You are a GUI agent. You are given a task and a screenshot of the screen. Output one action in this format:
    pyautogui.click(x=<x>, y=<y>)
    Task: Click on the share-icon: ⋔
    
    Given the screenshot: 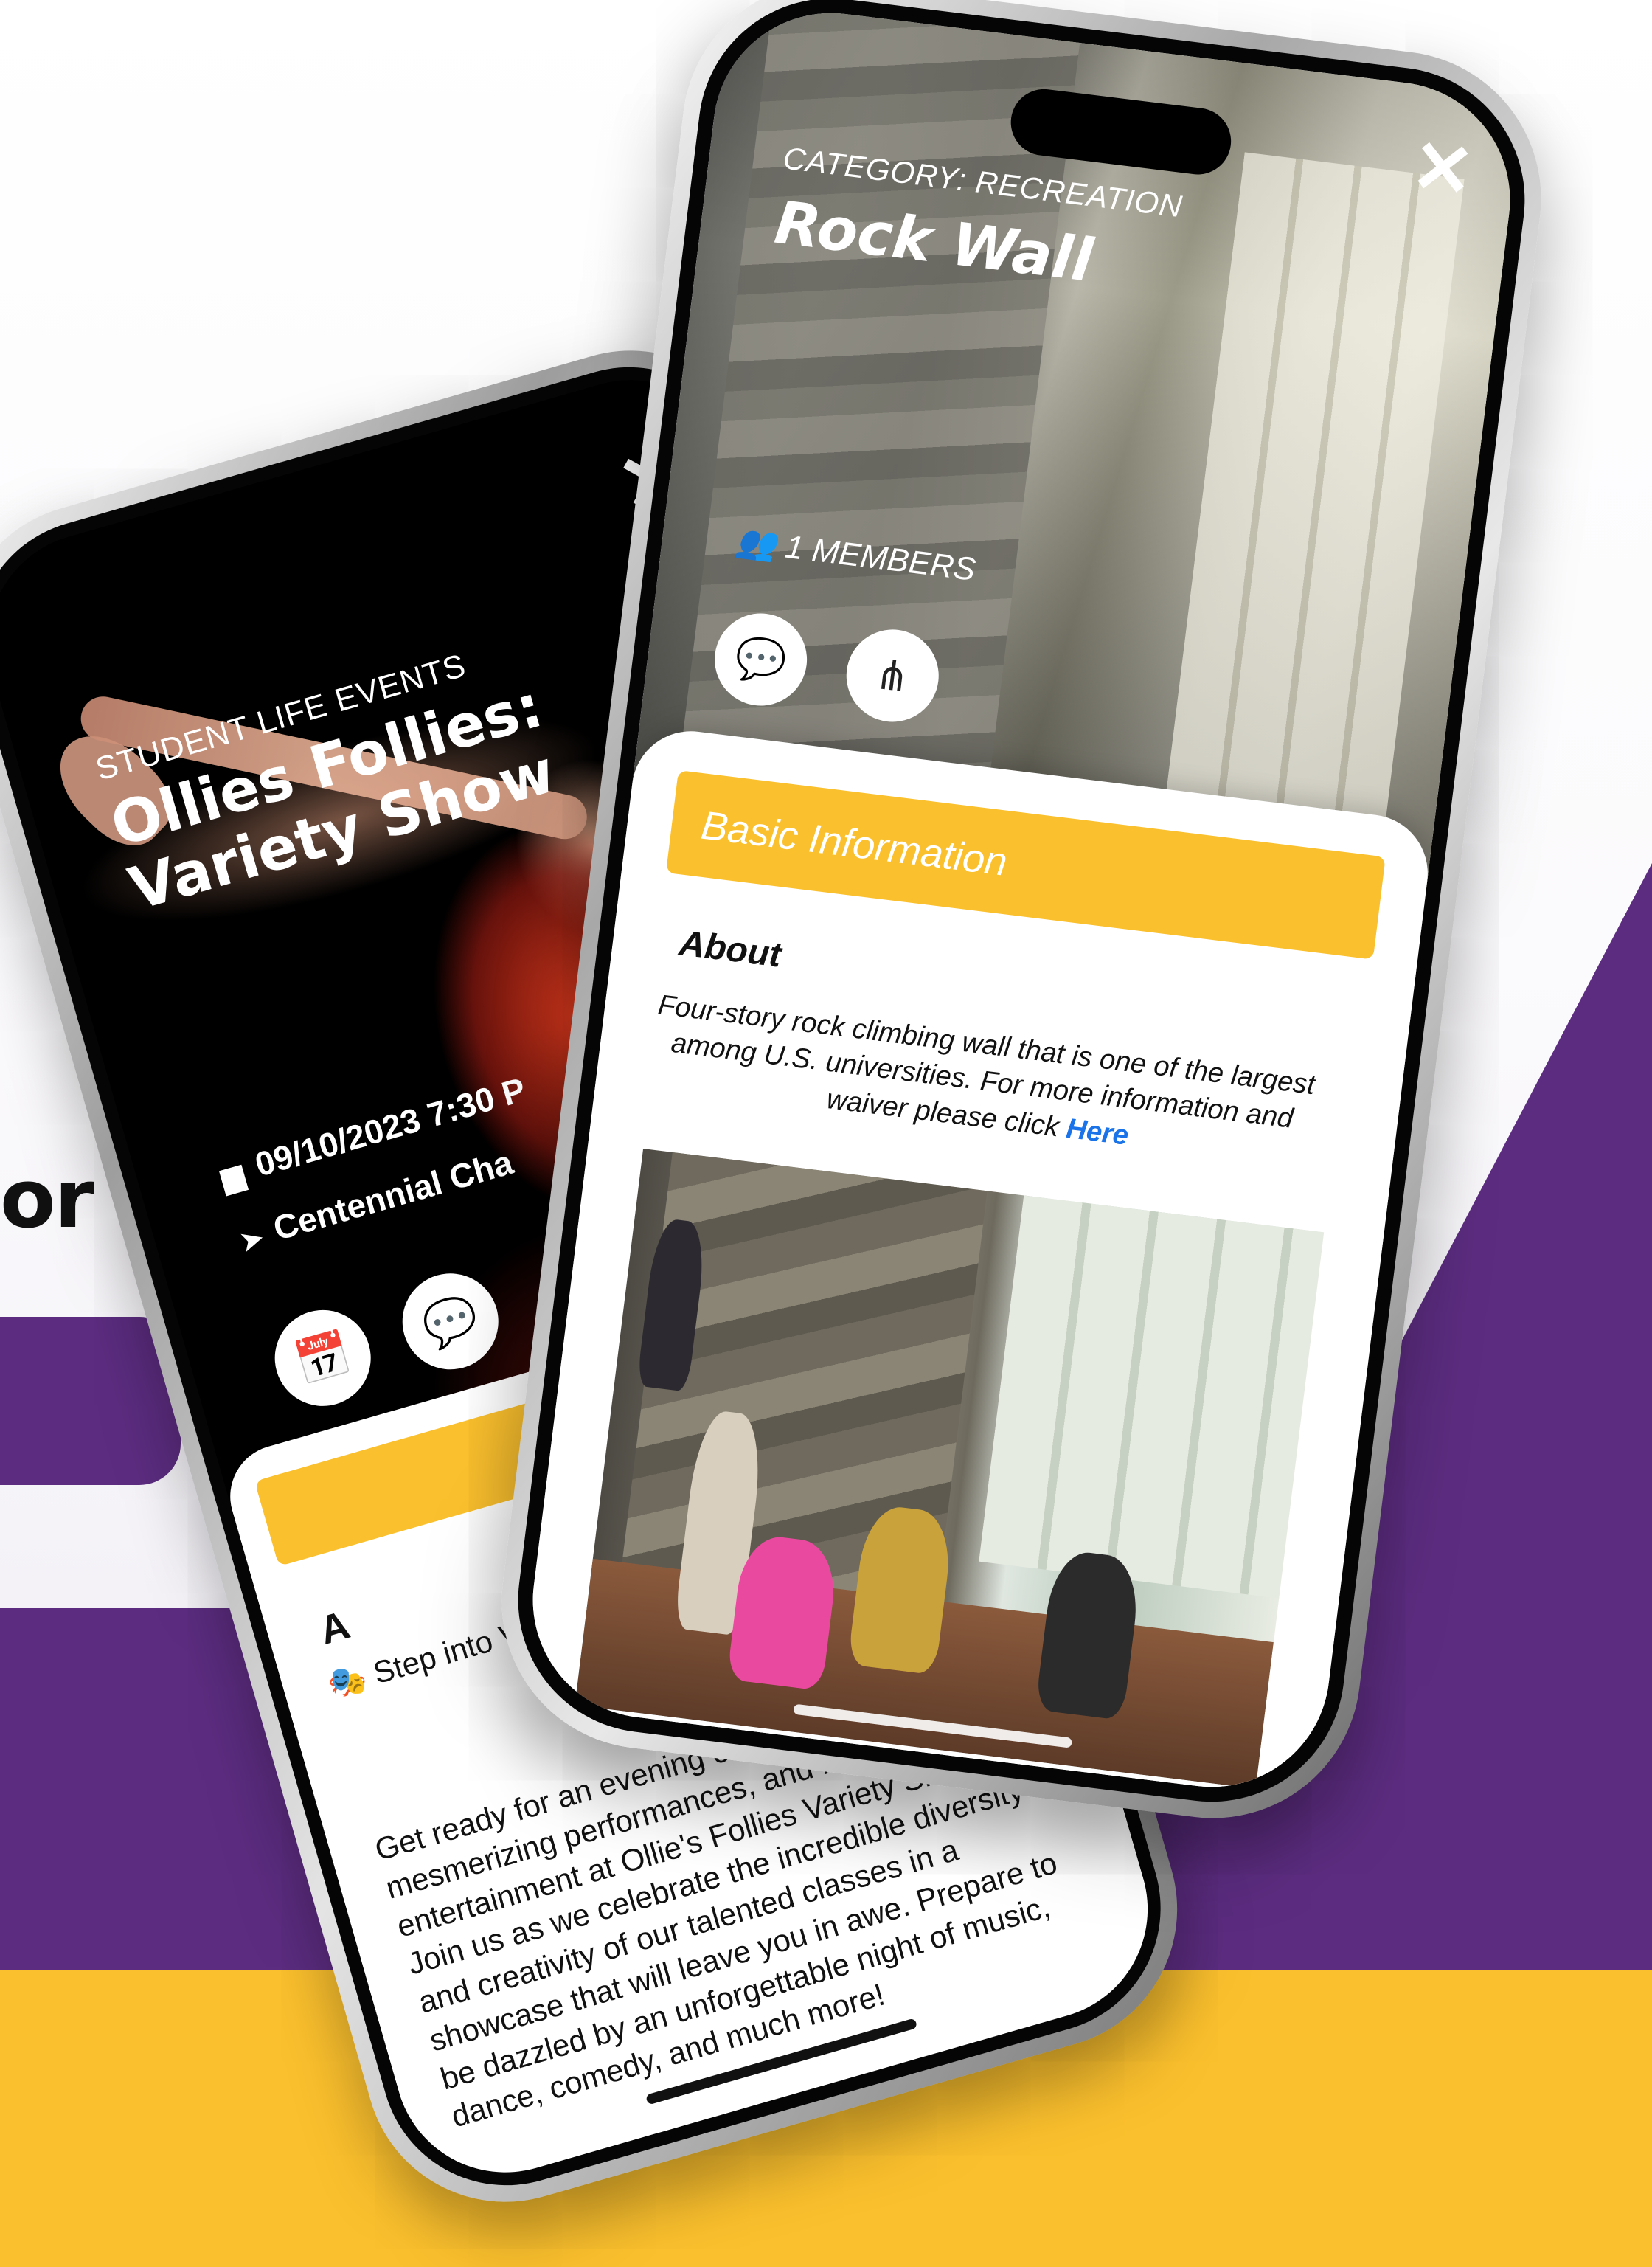 What is the action you would take?
    pyautogui.click(x=892, y=676)
    